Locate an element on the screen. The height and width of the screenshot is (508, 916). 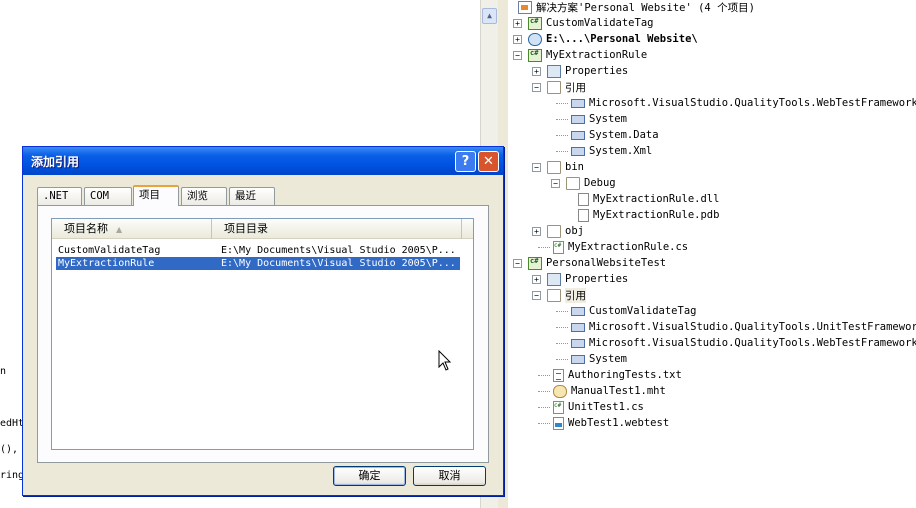
tree-node-file: WebTest1.webtest is located at coordinates (603, 423).